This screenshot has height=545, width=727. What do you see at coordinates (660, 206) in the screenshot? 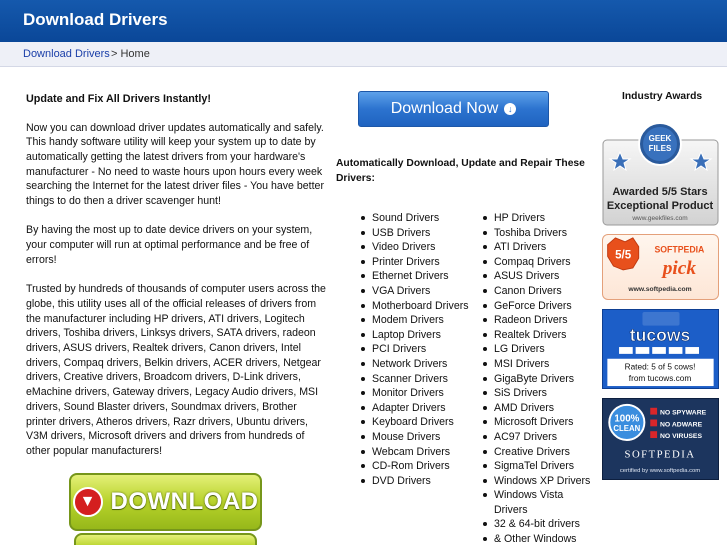
I see `geekfiles-product-text: Exceptional Product` at bounding box center [660, 206].